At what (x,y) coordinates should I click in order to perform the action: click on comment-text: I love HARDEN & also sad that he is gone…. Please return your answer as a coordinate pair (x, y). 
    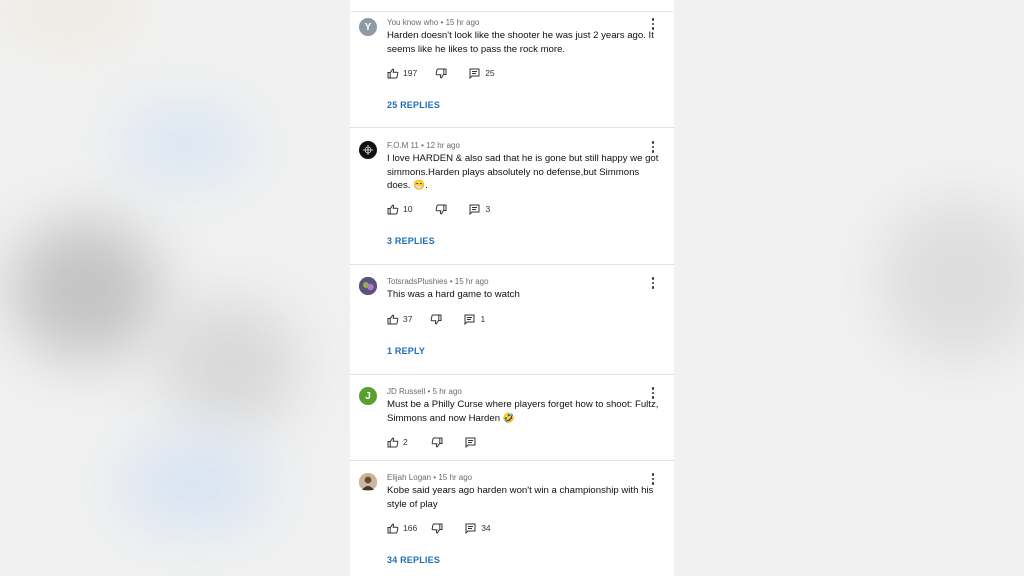
    Looking at the image, I should click on (523, 172).